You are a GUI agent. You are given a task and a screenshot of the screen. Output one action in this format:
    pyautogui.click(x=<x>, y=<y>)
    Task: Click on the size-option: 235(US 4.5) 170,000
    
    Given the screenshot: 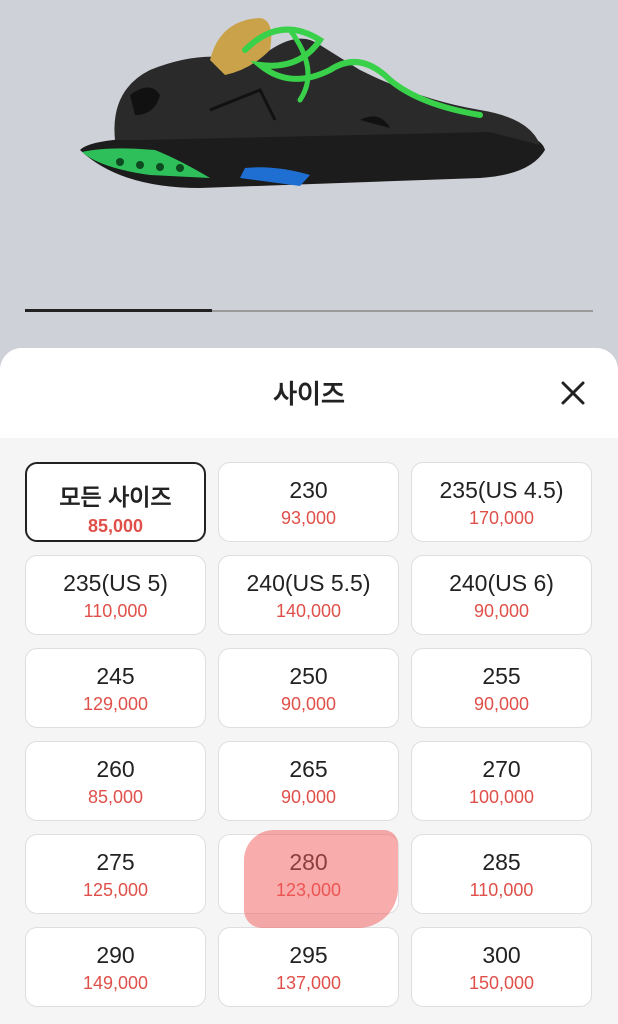 What is the action you would take?
    pyautogui.click(x=501, y=502)
    